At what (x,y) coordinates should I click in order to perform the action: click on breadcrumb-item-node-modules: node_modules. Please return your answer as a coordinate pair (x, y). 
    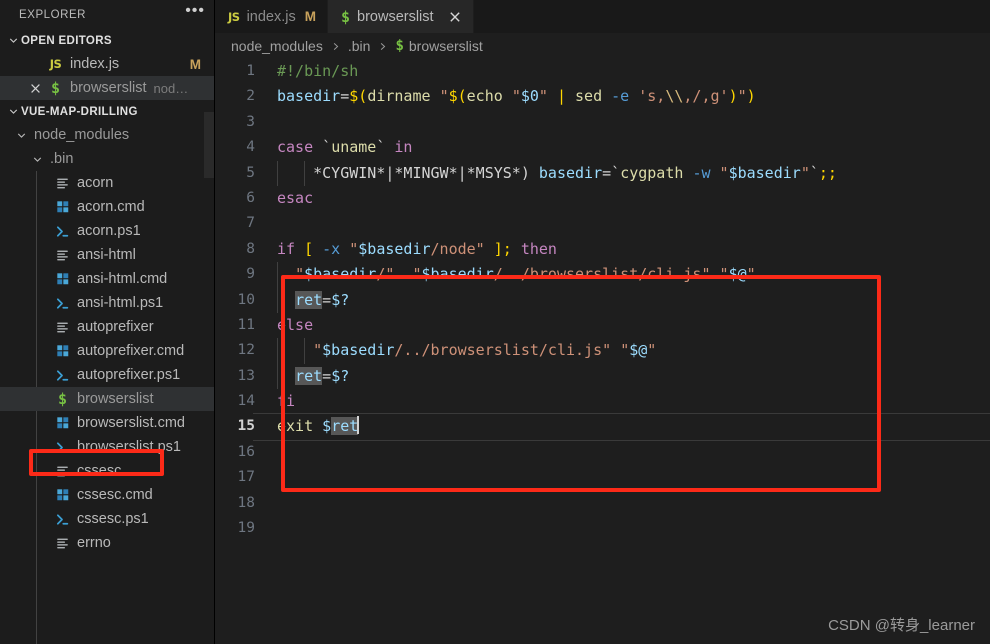
    Looking at the image, I should click on (277, 46).